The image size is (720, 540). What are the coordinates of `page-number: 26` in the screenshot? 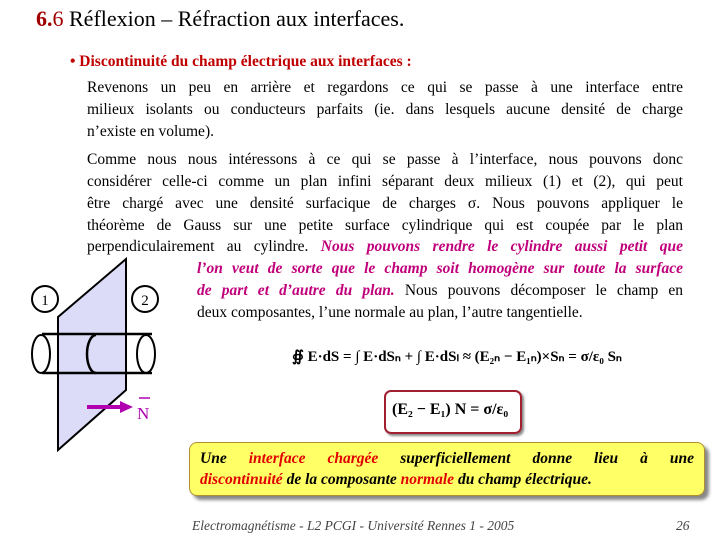 It's located at (683, 525).